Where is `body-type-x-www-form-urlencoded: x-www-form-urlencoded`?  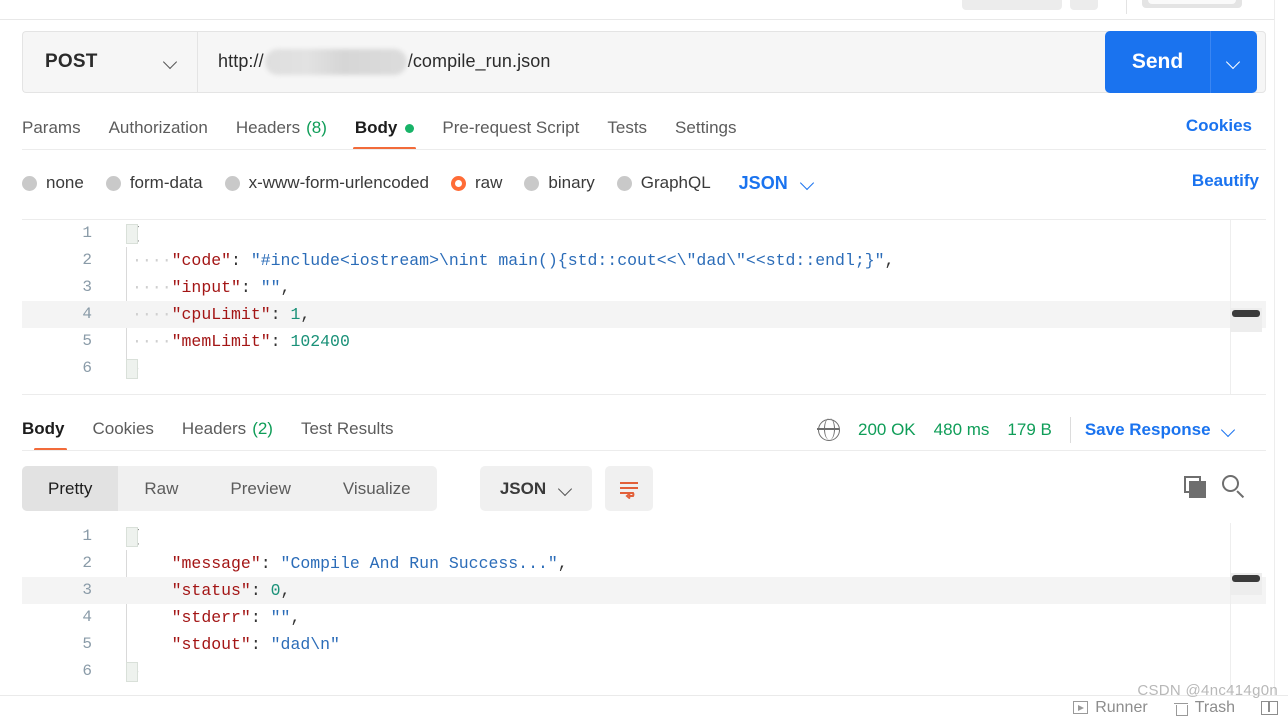 body-type-x-www-form-urlencoded: x-www-form-urlencoded is located at coordinates (326, 183).